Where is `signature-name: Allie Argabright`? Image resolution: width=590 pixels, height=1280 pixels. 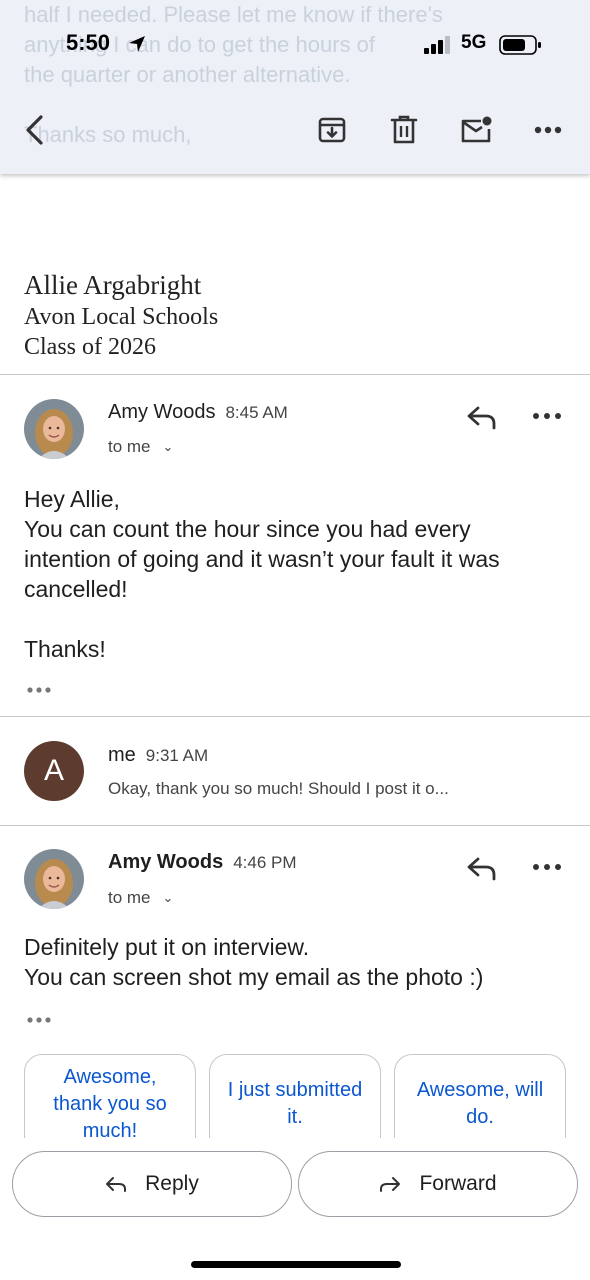 signature-name: Allie Argabright is located at coordinates (113, 285).